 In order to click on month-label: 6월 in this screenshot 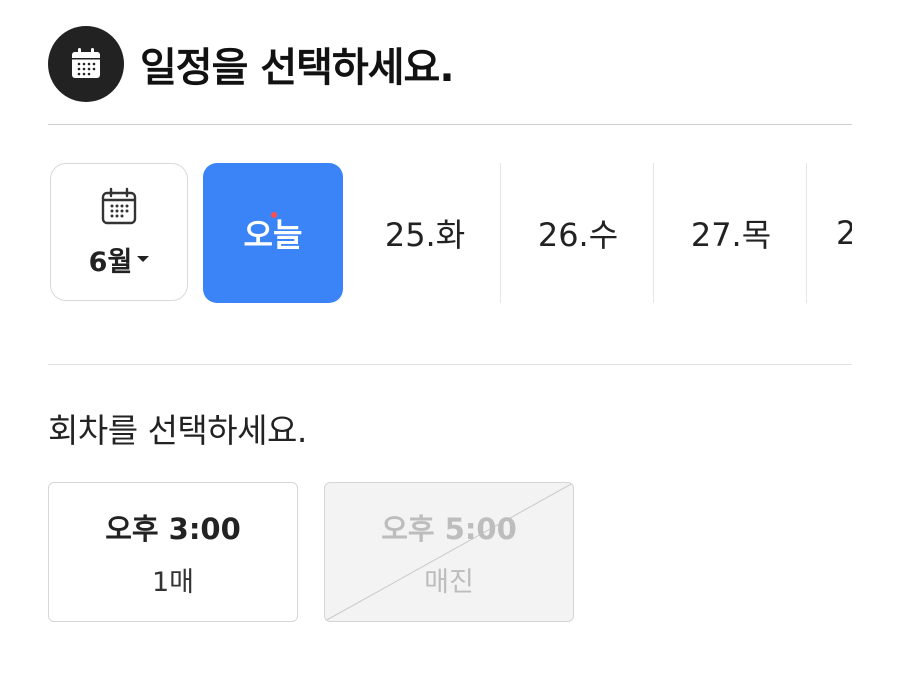, I will do `click(119, 259)`.